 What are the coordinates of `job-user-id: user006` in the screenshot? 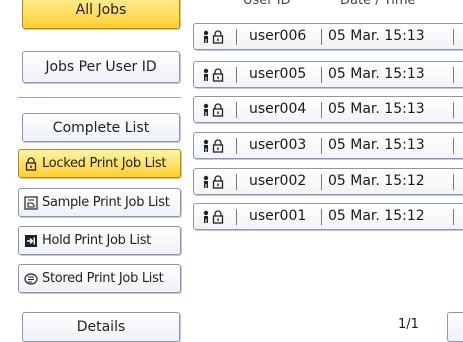 It's located at (278, 36).